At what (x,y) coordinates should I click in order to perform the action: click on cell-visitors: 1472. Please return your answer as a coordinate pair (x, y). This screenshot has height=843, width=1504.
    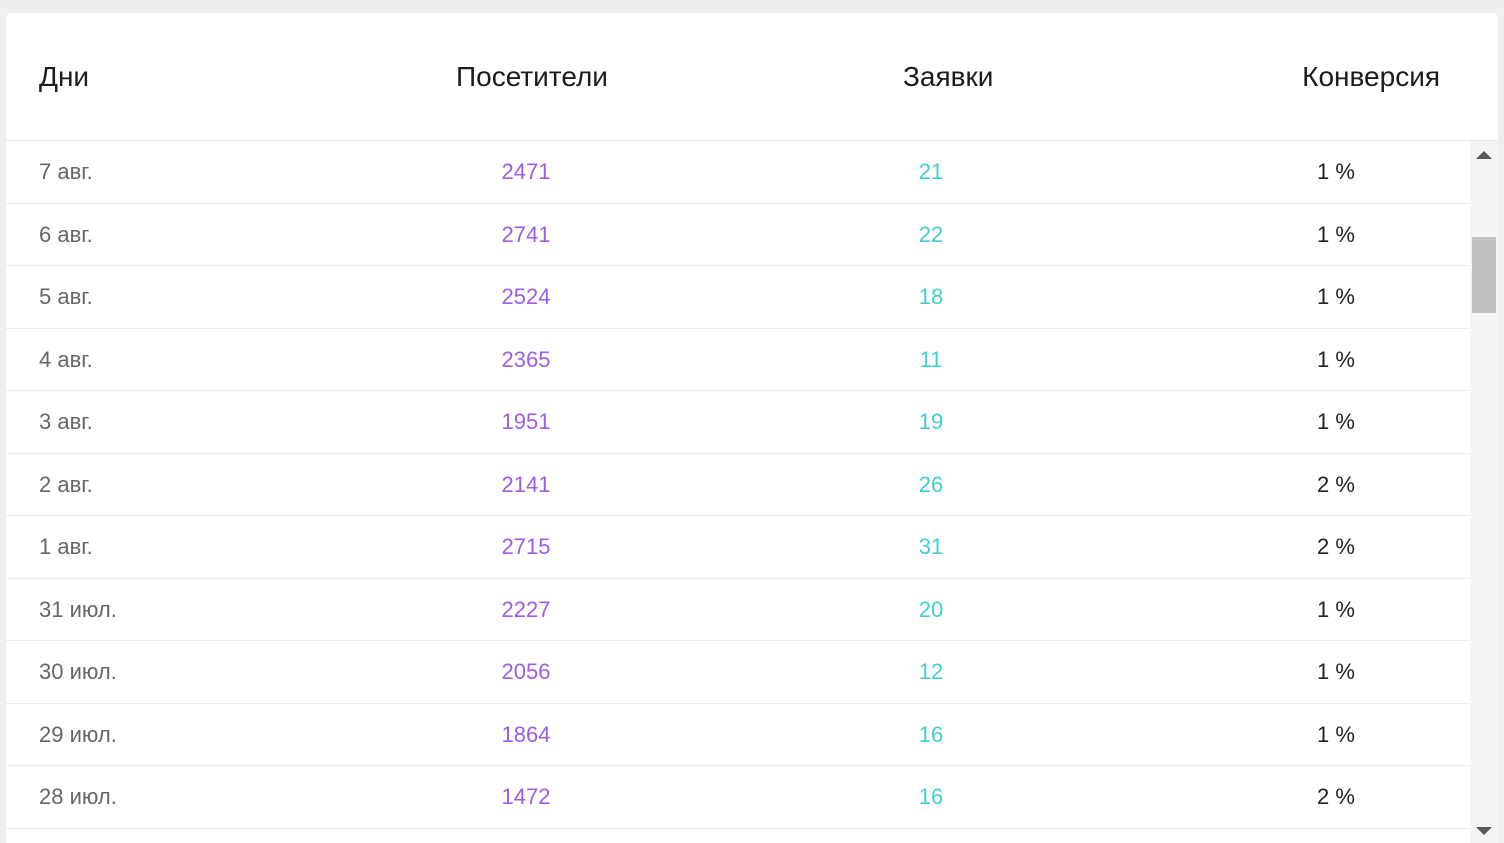
    Looking at the image, I should click on (526, 796).